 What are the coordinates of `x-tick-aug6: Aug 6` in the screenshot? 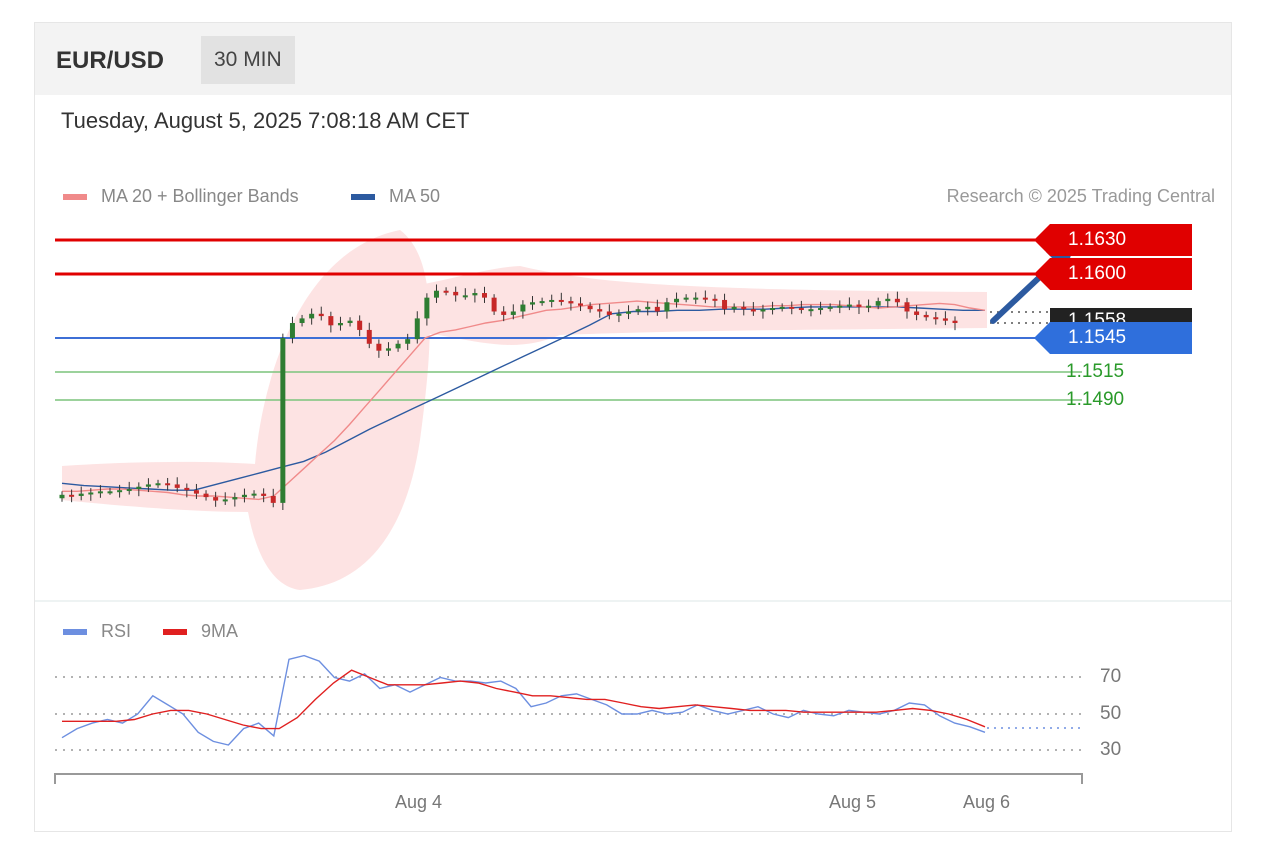 It's located at (987, 802).